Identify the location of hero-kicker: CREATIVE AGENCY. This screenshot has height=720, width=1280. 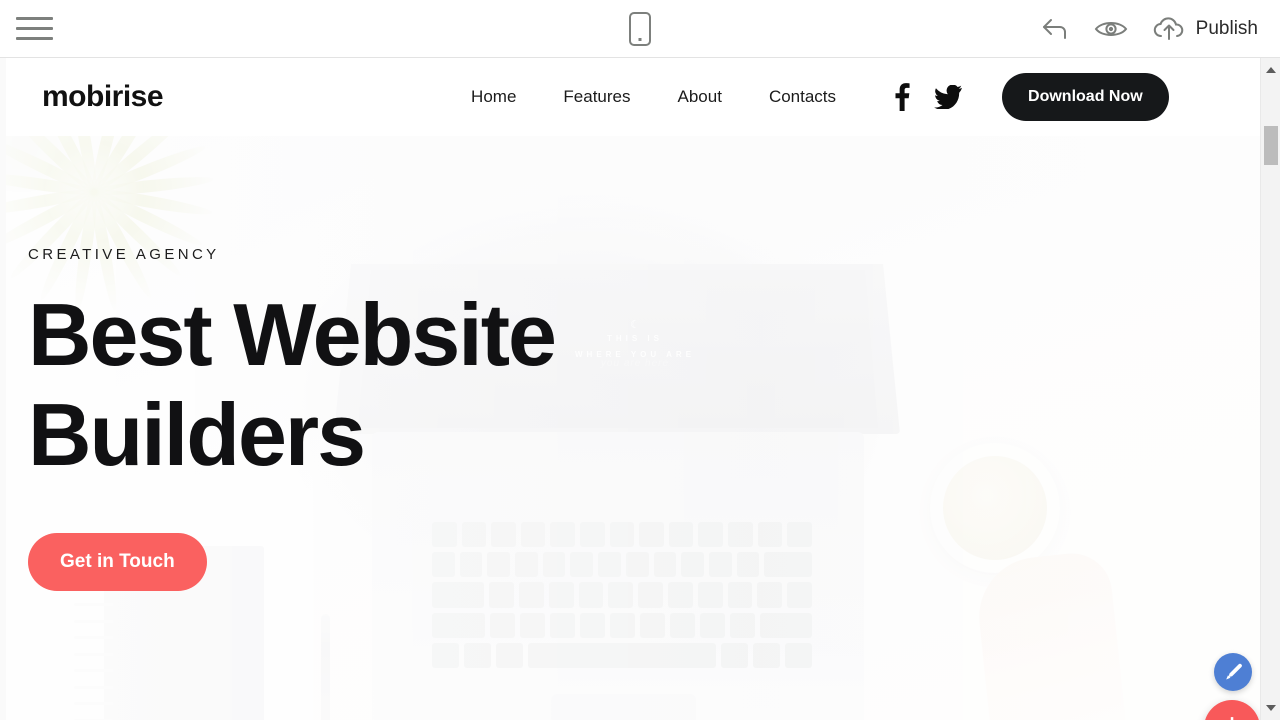
(124, 254).